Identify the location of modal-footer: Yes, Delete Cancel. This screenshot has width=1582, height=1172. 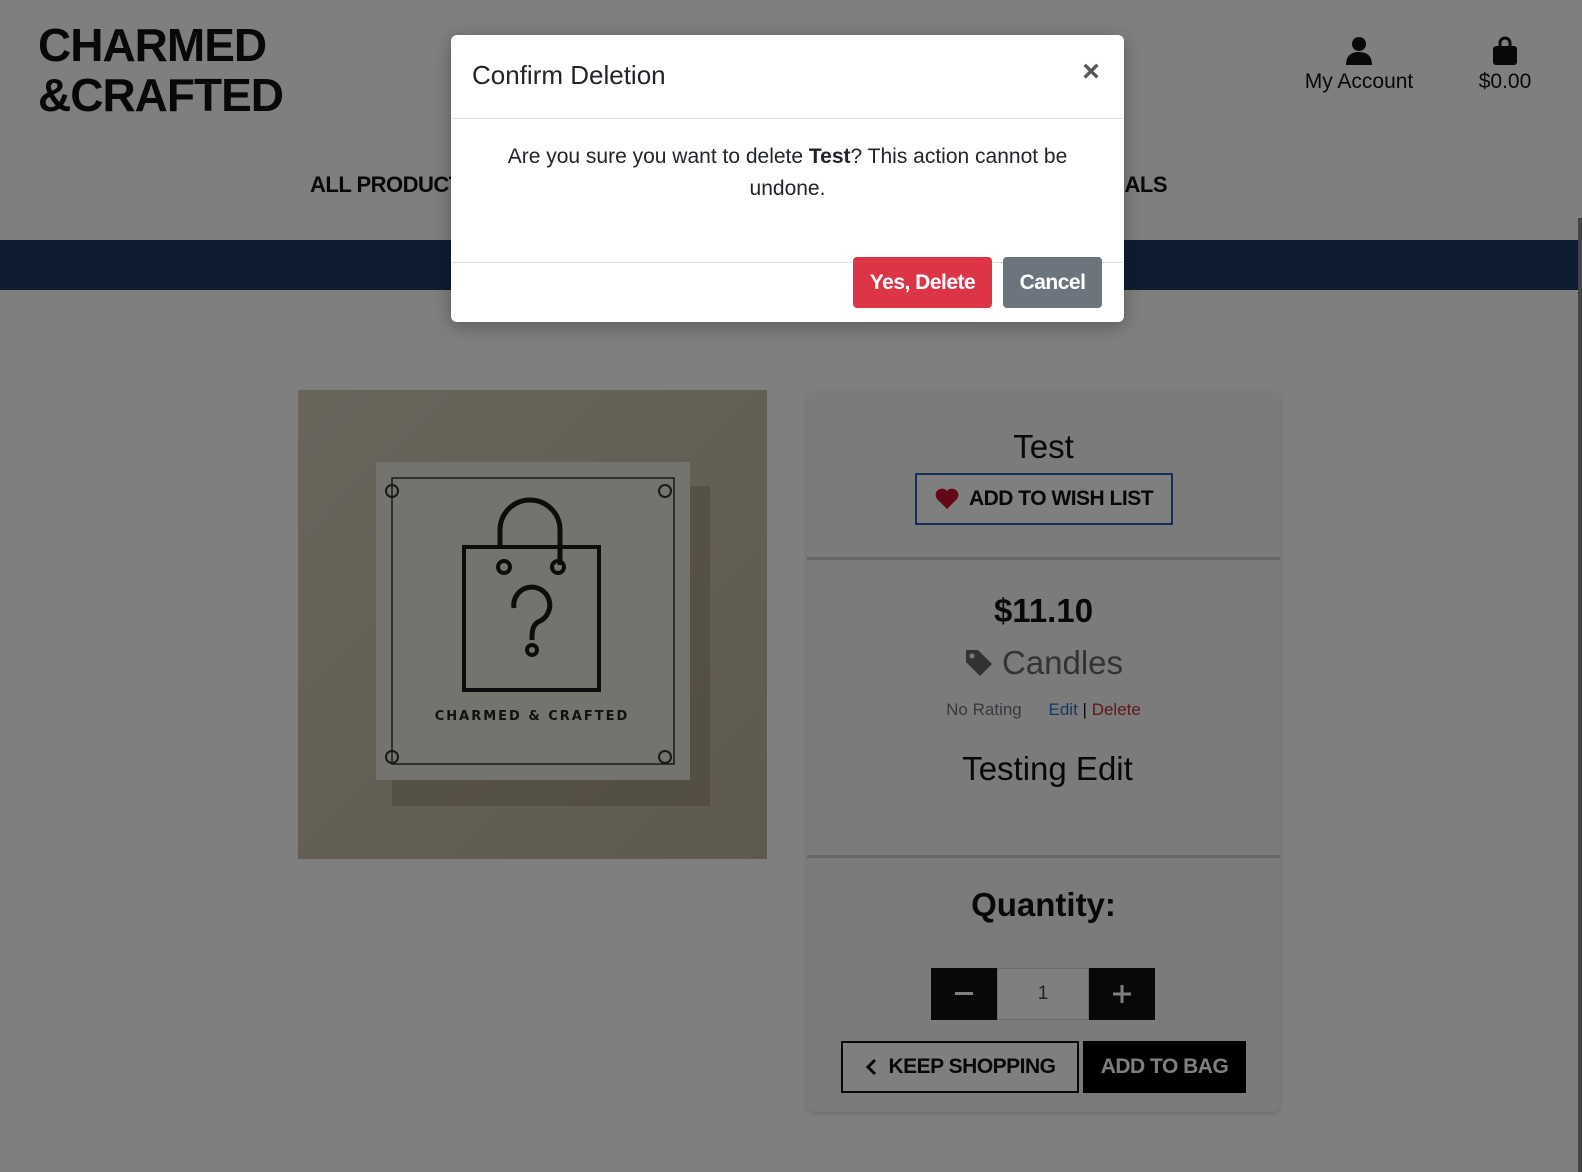
(787, 289).